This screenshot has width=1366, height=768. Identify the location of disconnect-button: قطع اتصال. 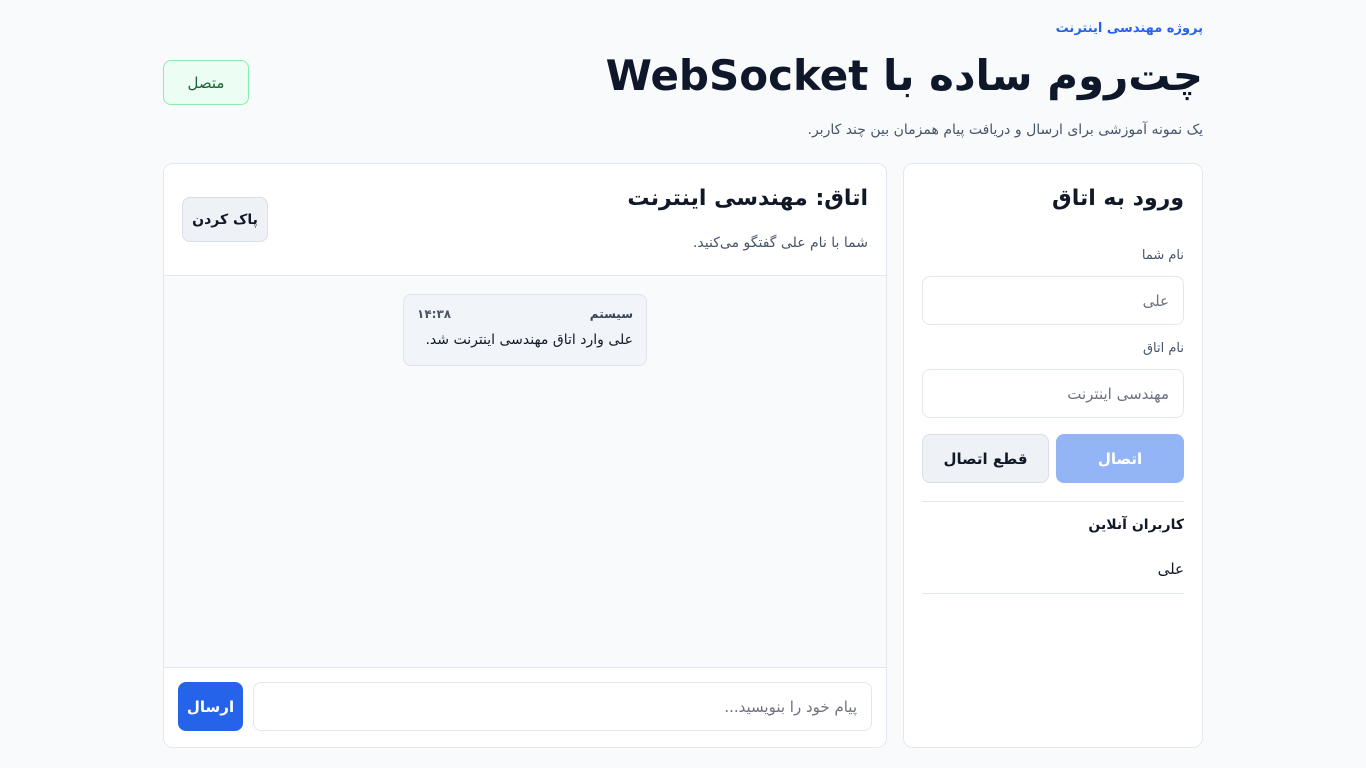
(985, 458).